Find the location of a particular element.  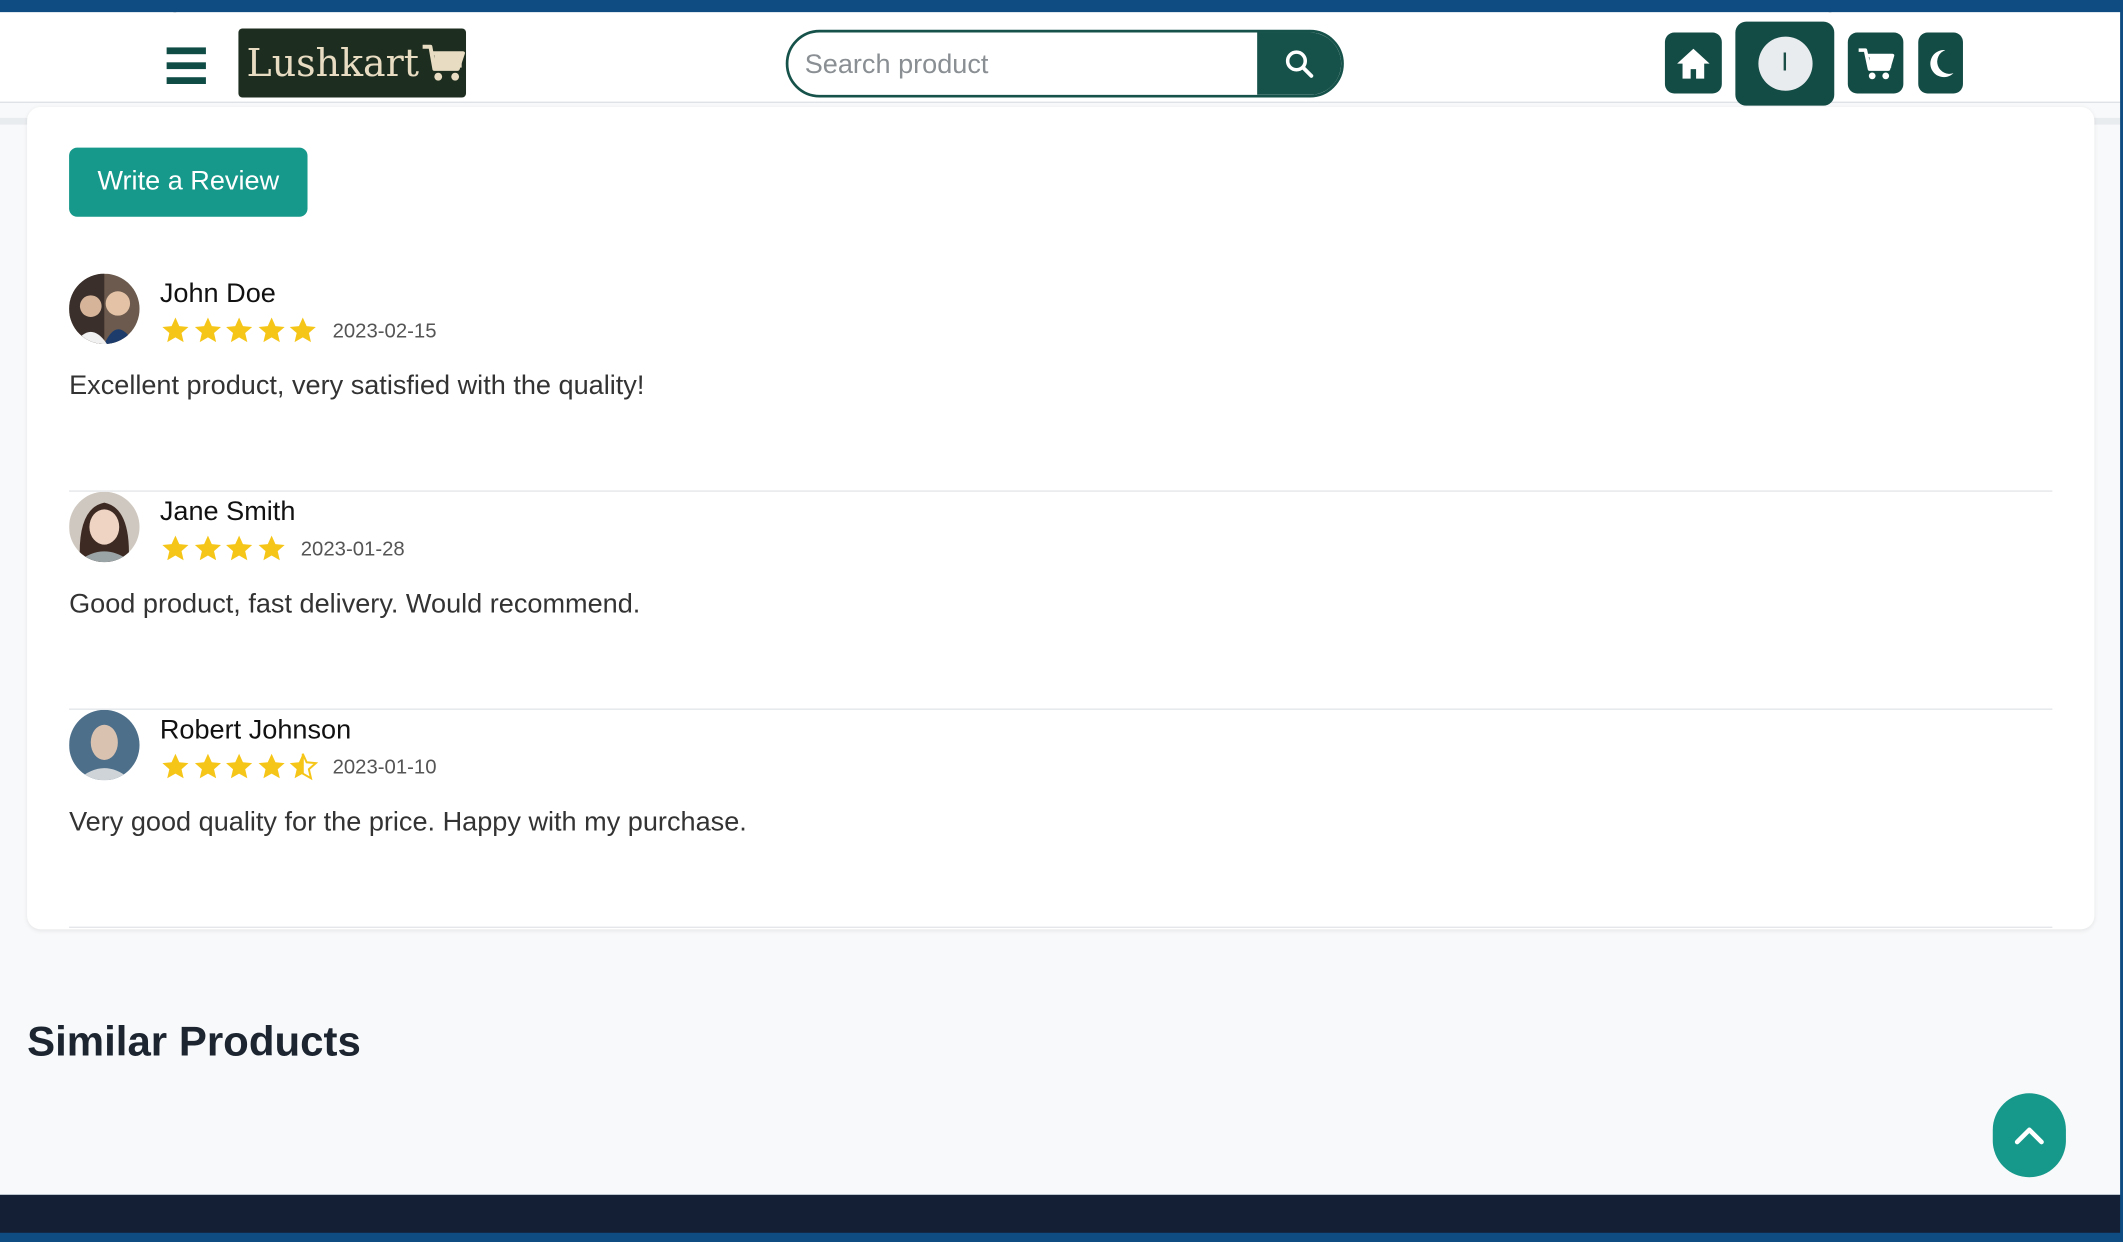

home-button is located at coordinates (1693, 63).